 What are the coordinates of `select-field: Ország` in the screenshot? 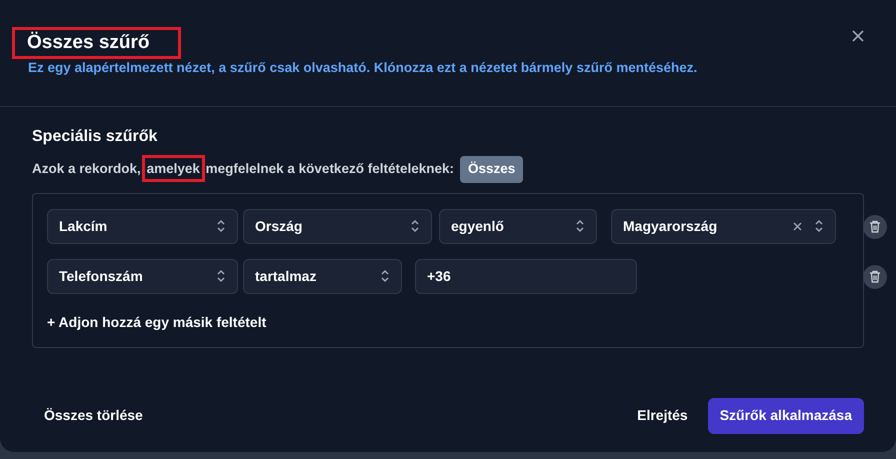 It's located at (337, 226).